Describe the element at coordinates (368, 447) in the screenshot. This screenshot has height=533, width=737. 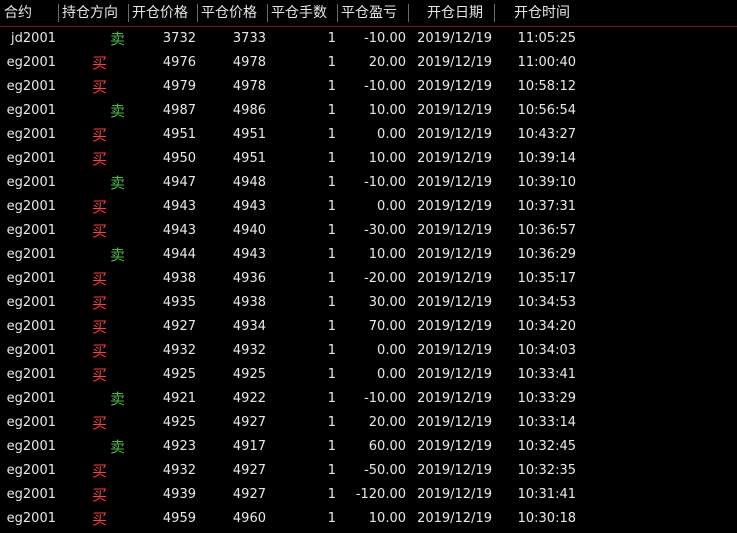
I see `table-row: eg2001 卖 4923 4917 1 60.00 2019/12/19 10:32:45` at that location.